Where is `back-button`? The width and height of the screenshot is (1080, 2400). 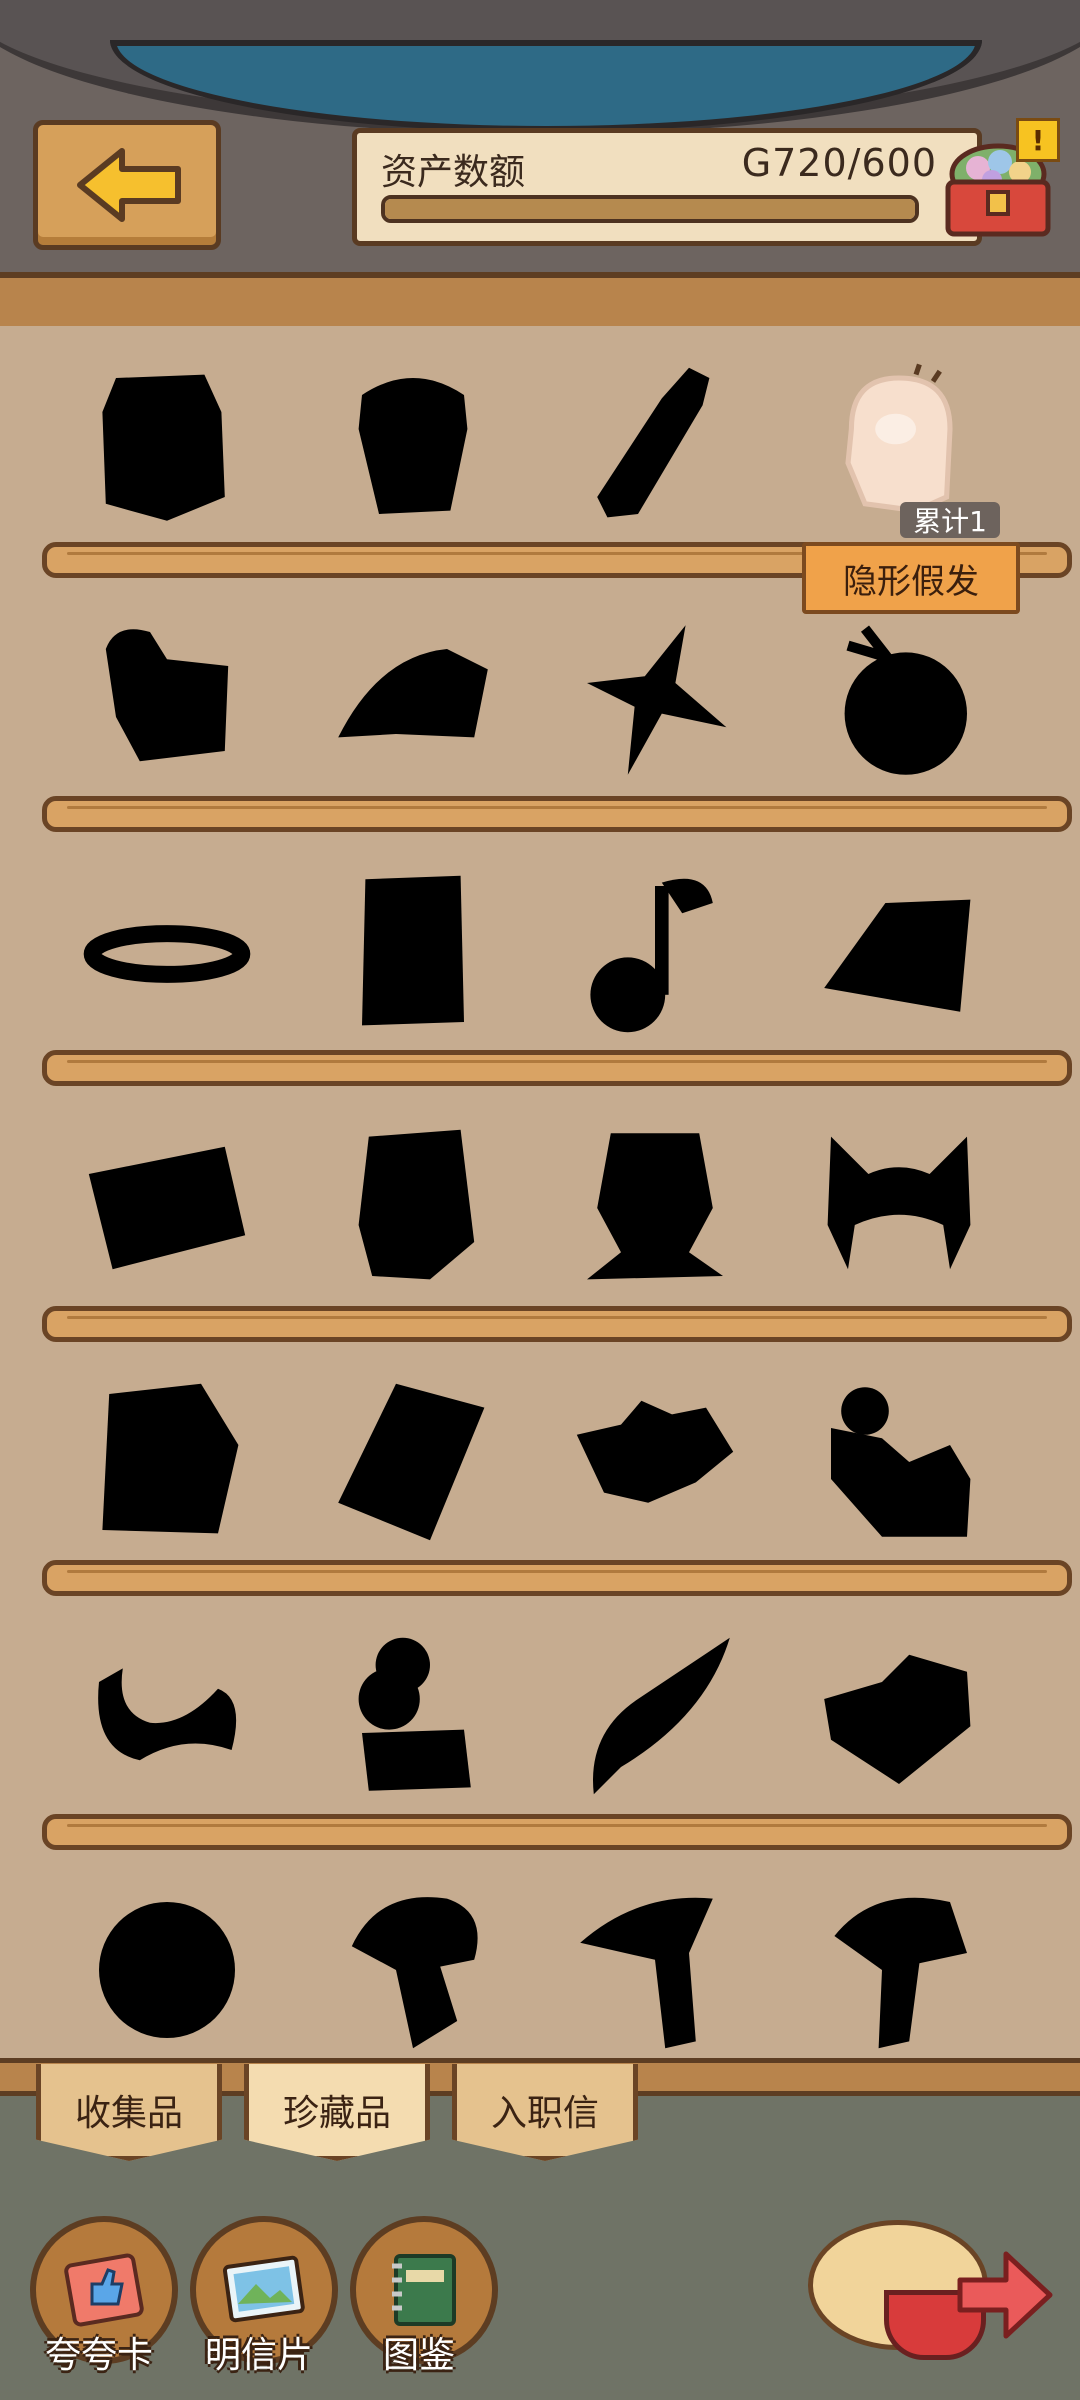
back-button is located at coordinates (127, 185).